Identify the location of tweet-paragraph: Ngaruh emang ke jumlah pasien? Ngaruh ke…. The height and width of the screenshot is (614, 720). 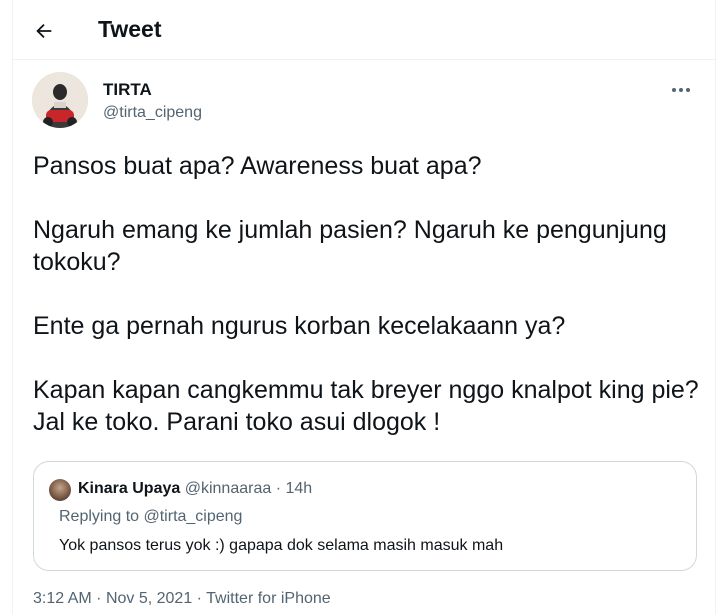
(350, 246).